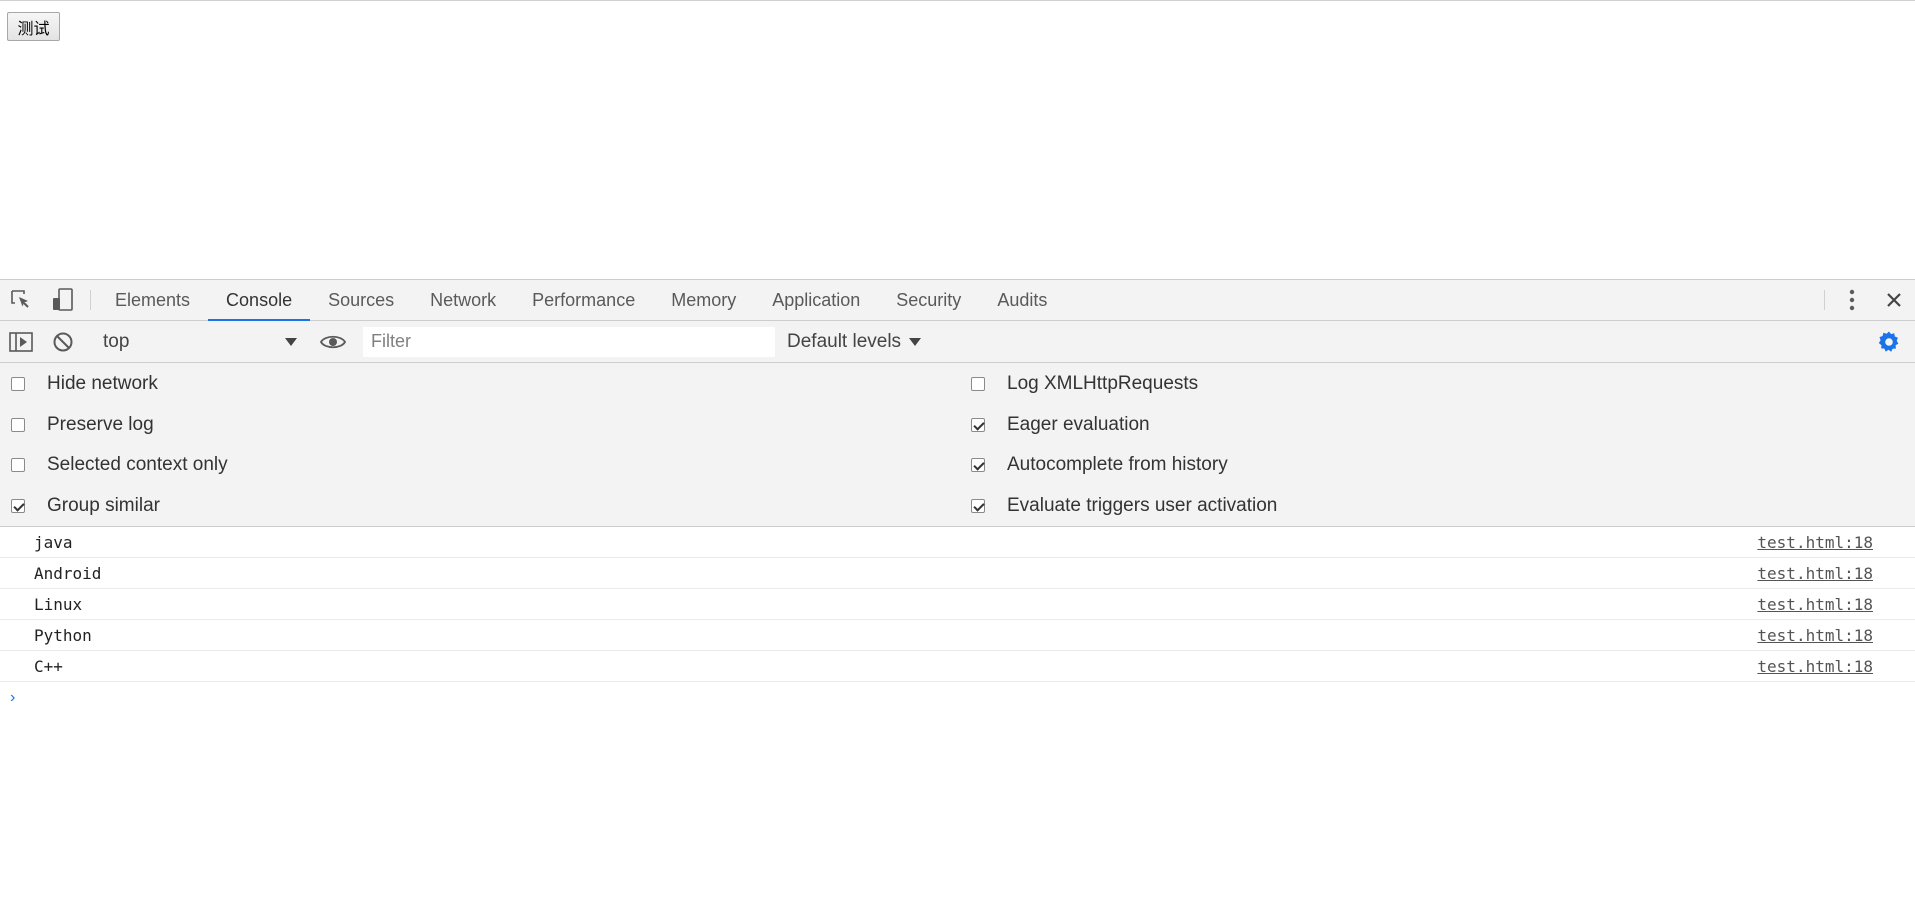 The height and width of the screenshot is (905, 1915). Describe the element at coordinates (18, 384) in the screenshot. I see `hide-network-checkbox` at that location.